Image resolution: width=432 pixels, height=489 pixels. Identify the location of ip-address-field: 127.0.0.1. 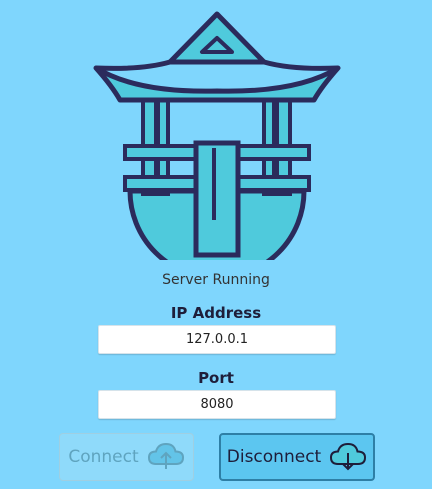
(217, 339).